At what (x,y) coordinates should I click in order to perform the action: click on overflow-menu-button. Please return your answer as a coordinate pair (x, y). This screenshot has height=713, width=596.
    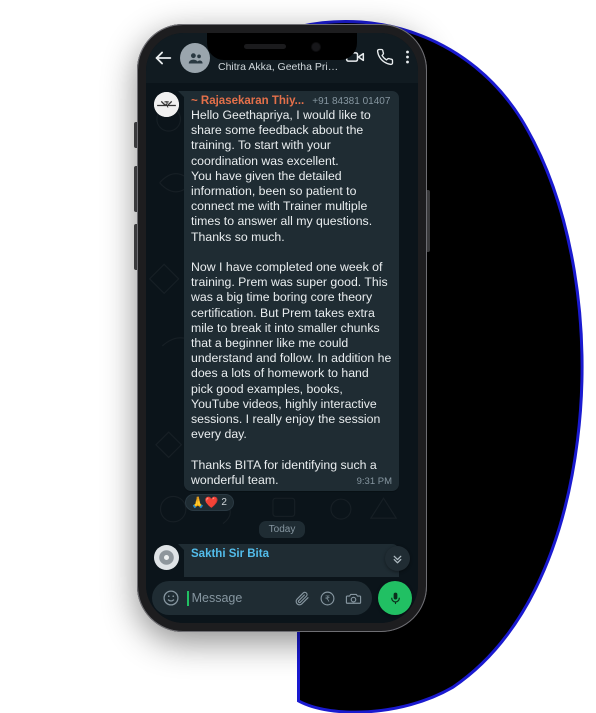
    Looking at the image, I should click on (407, 57).